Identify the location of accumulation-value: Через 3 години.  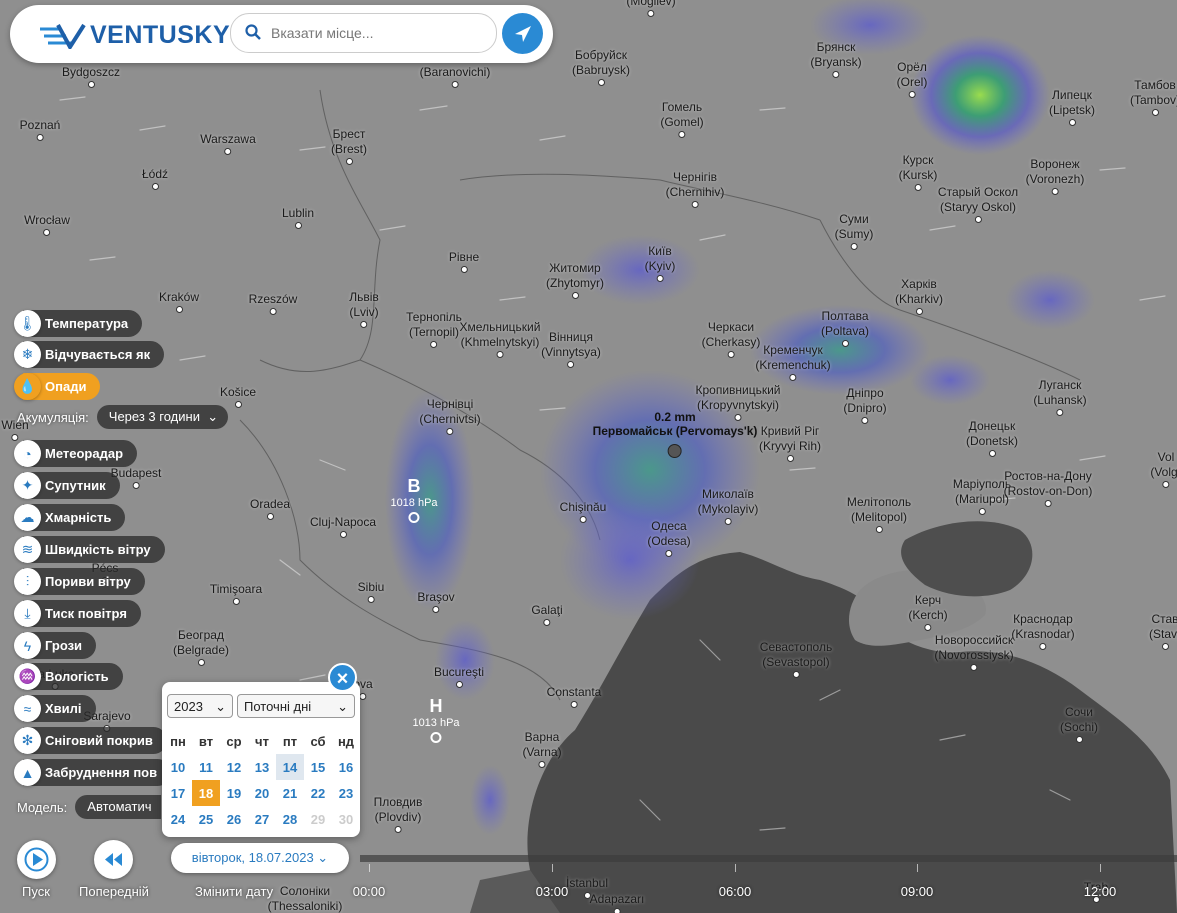
(154, 416).